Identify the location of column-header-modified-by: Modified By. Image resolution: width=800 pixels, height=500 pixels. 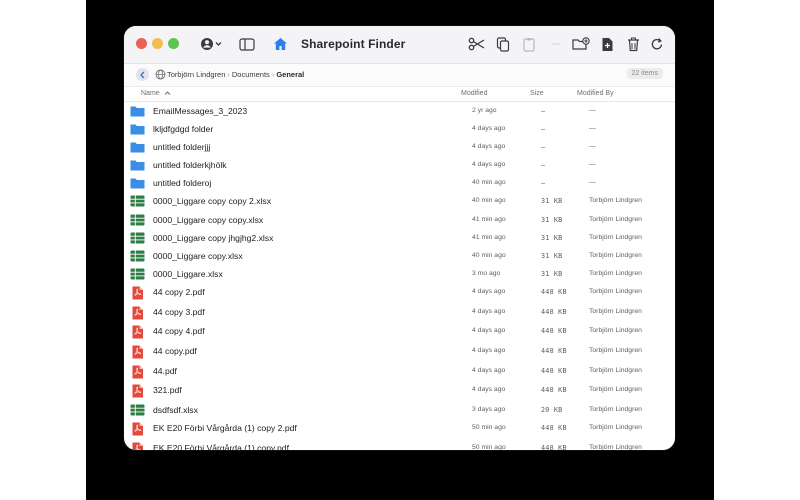
(595, 93).